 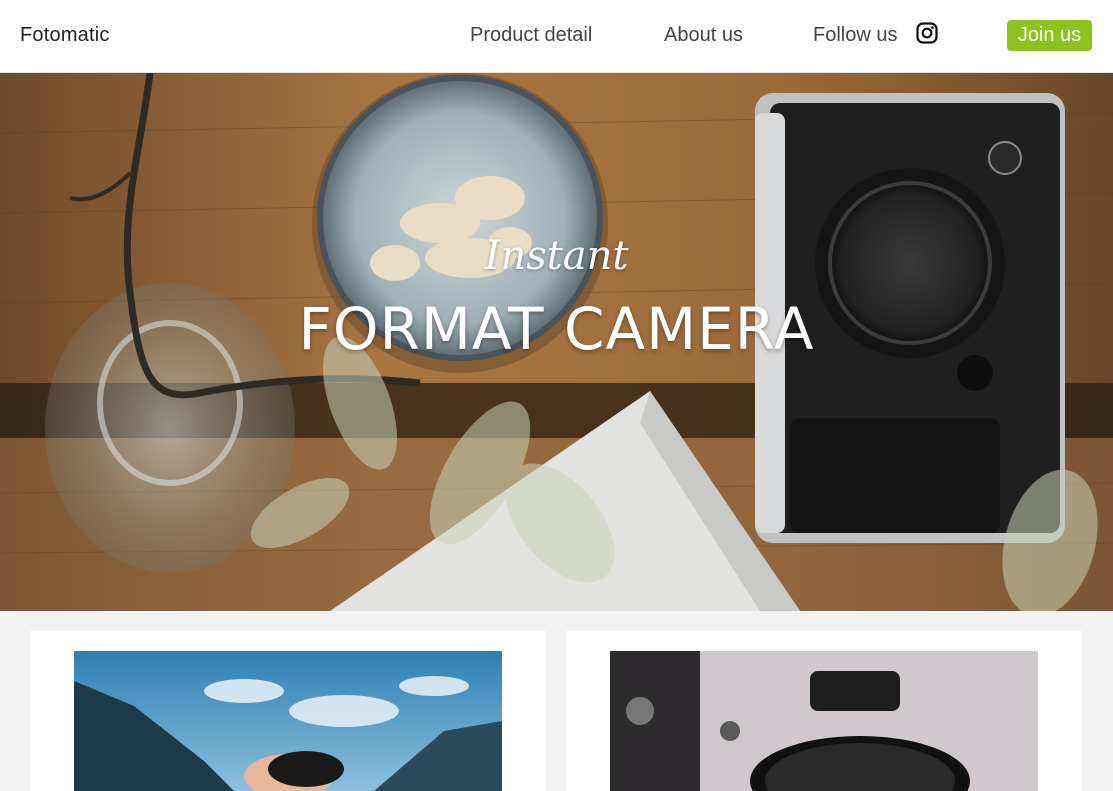 I want to click on card-image-hand-lens, so click(x=288, y=721).